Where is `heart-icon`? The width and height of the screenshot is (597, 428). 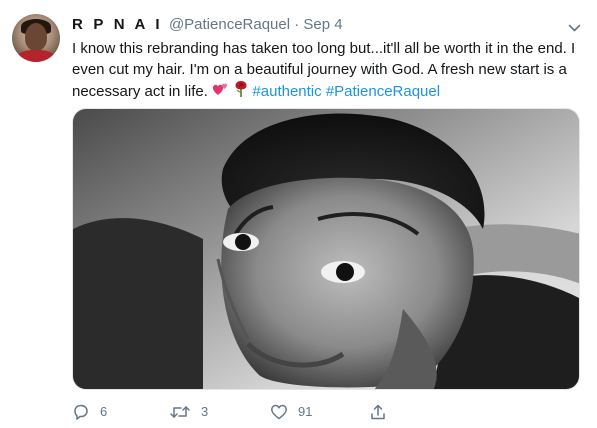 heart-icon is located at coordinates (279, 412).